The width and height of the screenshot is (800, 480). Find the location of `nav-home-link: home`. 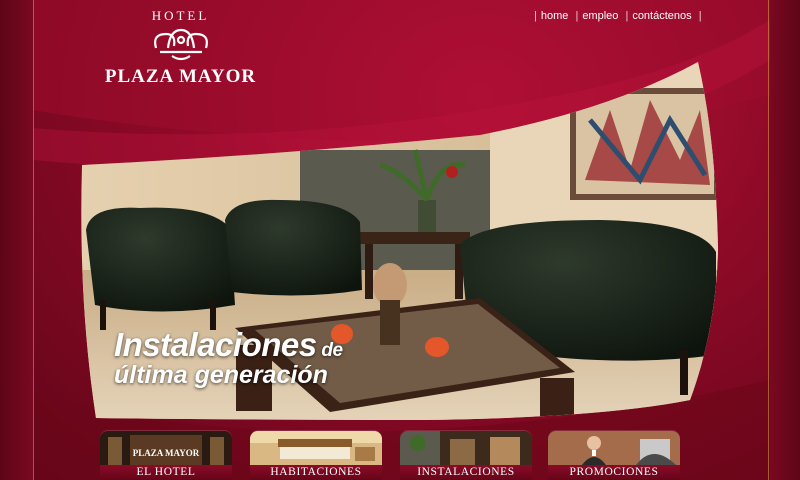

nav-home-link: home is located at coordinates (555, 16).